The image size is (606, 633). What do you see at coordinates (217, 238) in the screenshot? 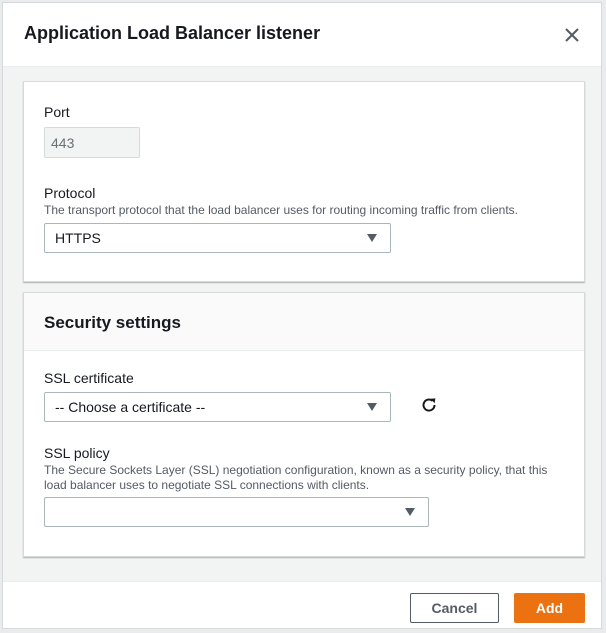
I see `protocol-select: HTTPS` at bounding box center [217, 238].